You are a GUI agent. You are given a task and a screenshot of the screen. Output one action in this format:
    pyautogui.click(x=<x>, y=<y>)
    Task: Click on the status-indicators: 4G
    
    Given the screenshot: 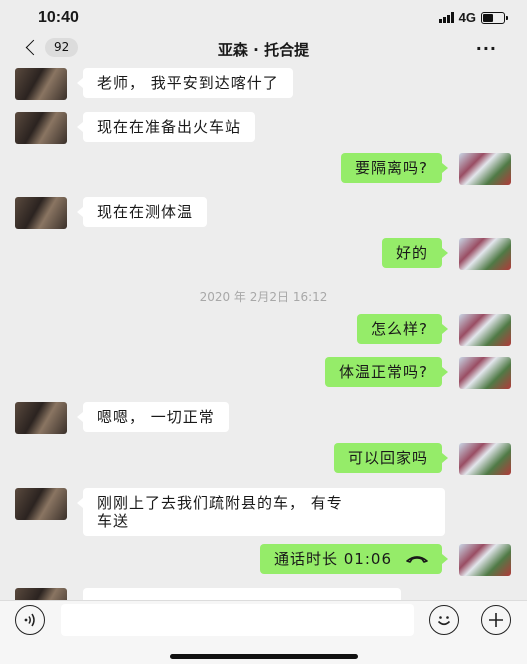 What is the action you would take?
    pyautogui.click(x=473, y=17)
    